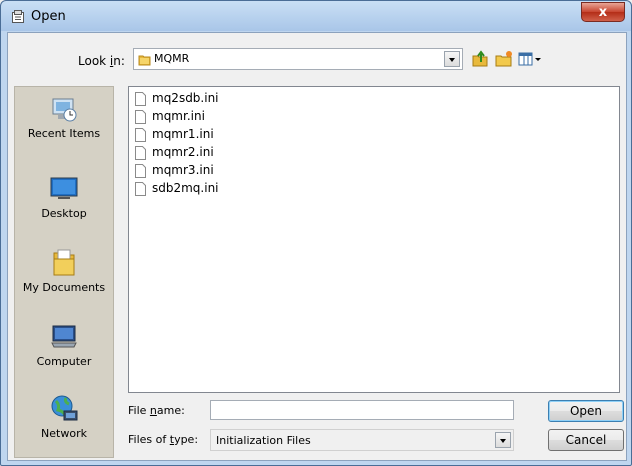 Image resolution: width=632 pixels, height=466 pixels. Describe the element at coordinates (64, 133) in the screenshot. I see `place-label: Recent Items` at that location.